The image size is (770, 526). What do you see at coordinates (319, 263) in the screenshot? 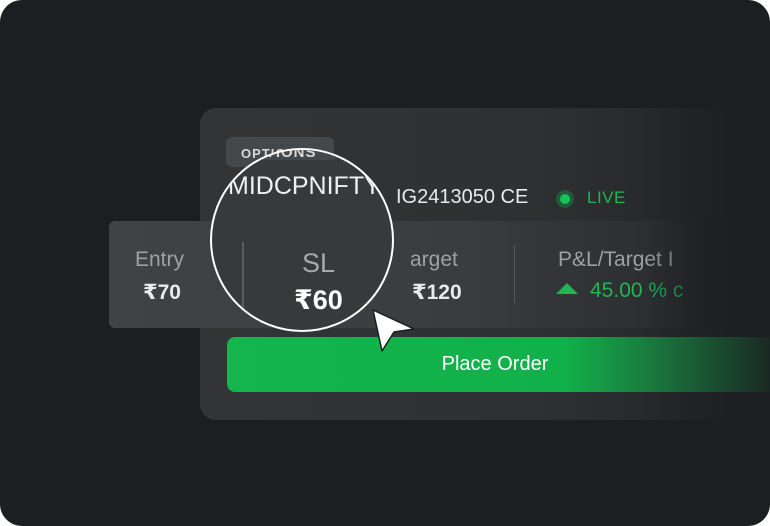
I see `sl-label: SL` at bounding box center [319, 263].